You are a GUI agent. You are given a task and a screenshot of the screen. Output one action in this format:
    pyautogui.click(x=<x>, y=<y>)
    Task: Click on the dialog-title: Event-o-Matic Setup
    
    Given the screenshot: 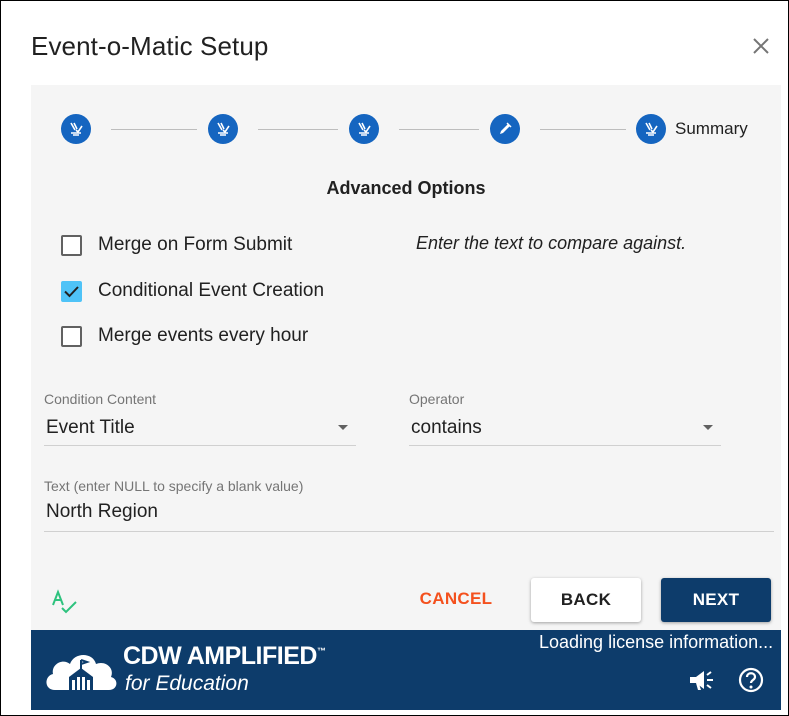 What is the action you would take?
    pyautogui.click(x=150, y=46)
    